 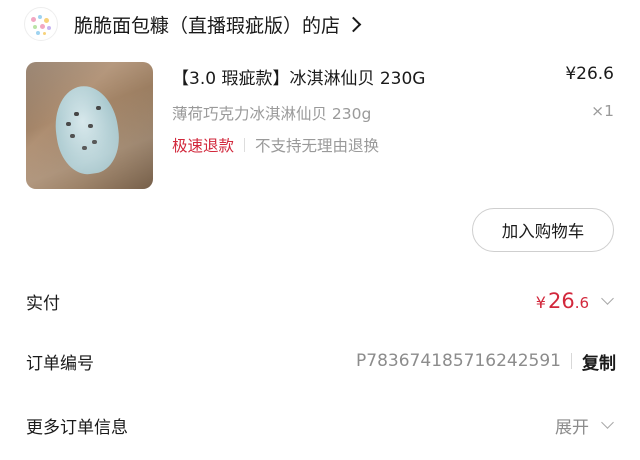 I want to click on tag-divider, so click(x=245, y=145).